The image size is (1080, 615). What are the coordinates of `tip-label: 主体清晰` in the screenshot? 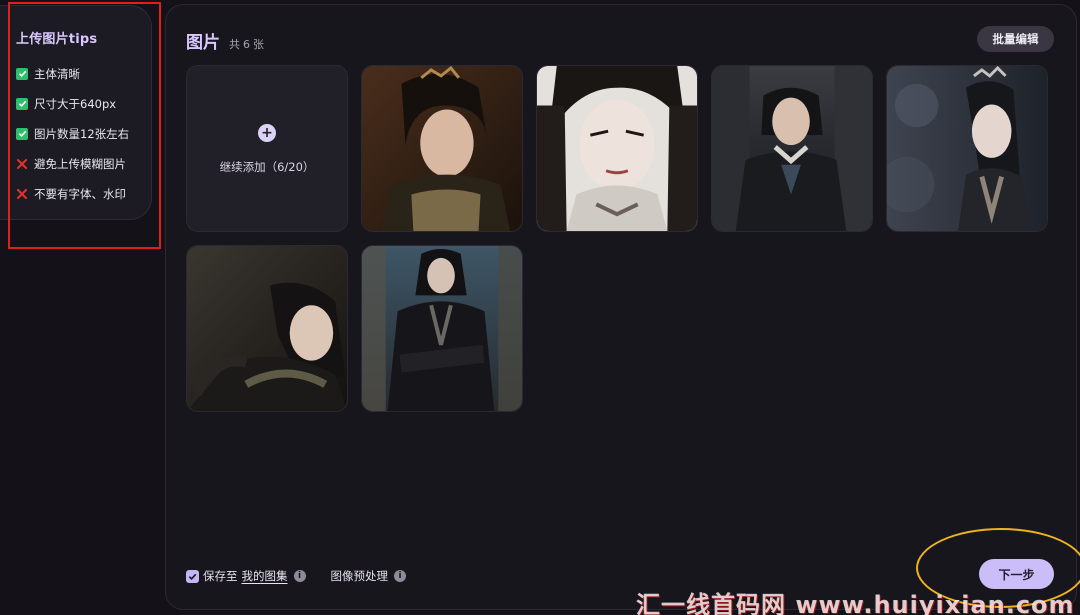 It's located at (57, 73).